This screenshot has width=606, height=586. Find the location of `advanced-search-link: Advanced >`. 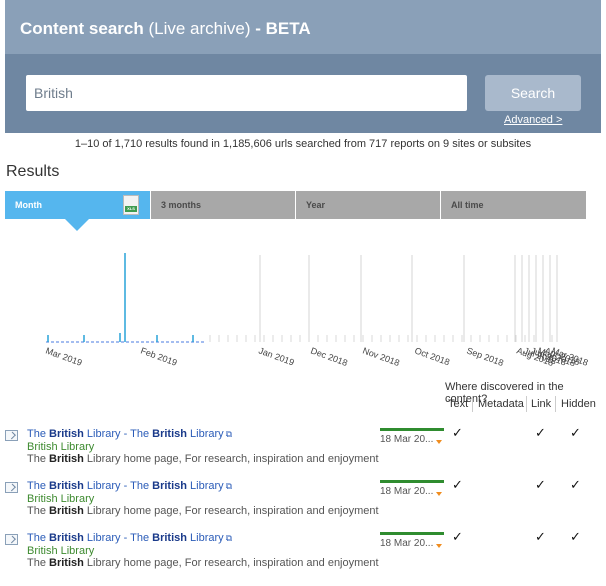

advanced-search-link: Advanced > is located at coordinates (533, 120).